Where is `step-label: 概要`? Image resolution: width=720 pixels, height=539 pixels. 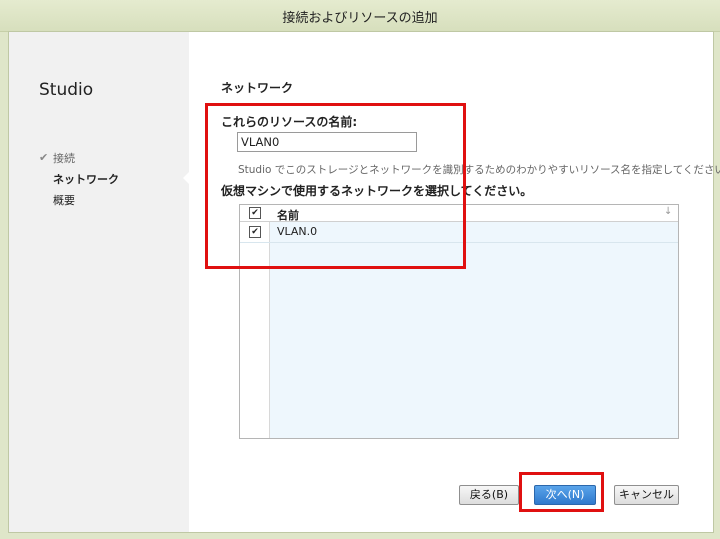
step-label: 概要 is located at coordinates (64, 200).